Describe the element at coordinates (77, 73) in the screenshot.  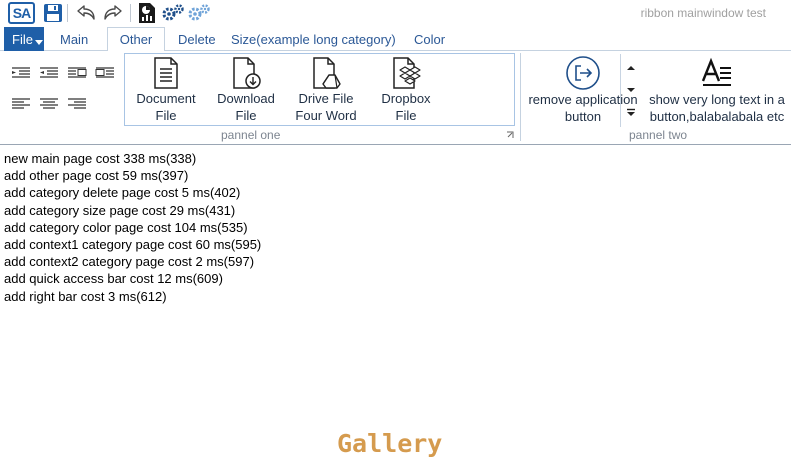
I see `wrap-image-left-icon` at that location.